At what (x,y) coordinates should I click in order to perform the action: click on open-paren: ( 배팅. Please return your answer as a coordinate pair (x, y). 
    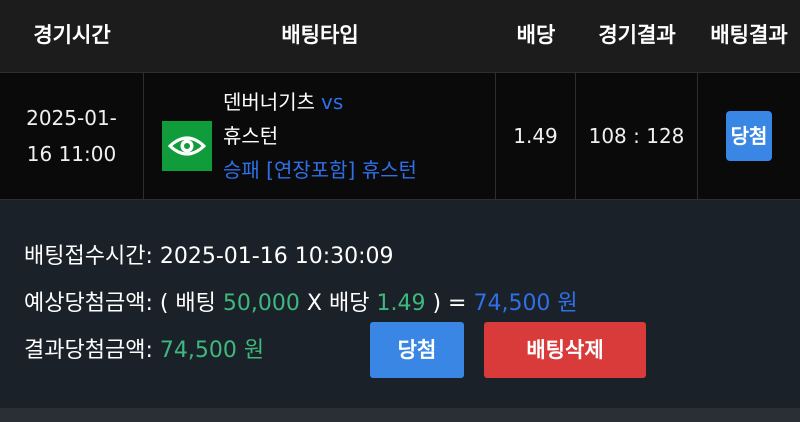
    Looking at the image, I should click on (187, 303).